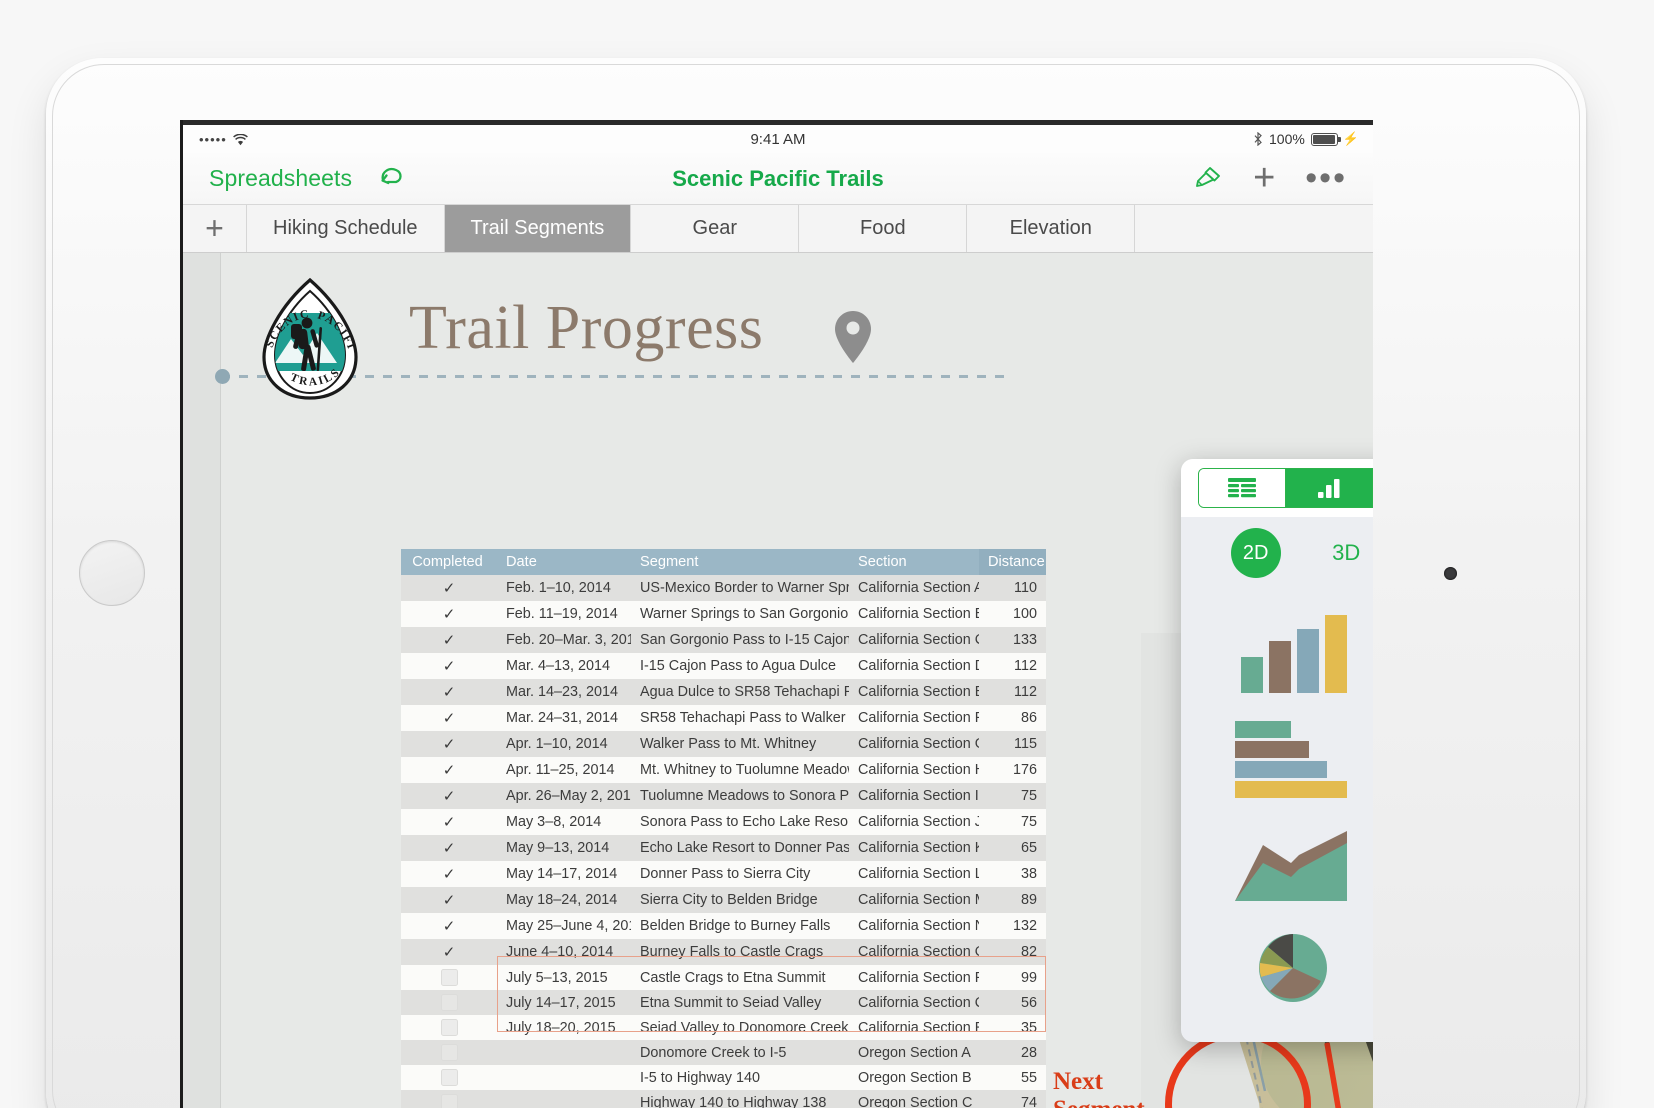 The image size is (1654, 1108). Describe the element at coordinates (1012, 1052) in the screenshot. I see `cell-distance: 28` at that location.